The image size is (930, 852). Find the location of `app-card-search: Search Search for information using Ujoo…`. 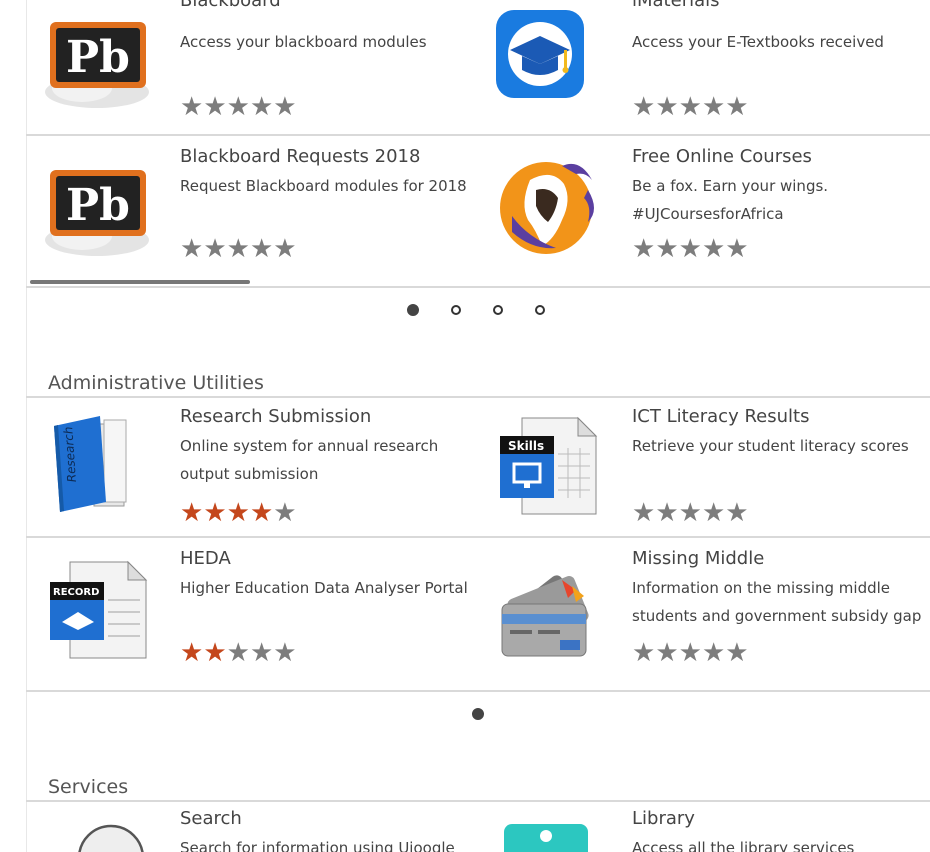

app-card-search: Search Search for information using Ujoo… is located at coordinates (250, 827).